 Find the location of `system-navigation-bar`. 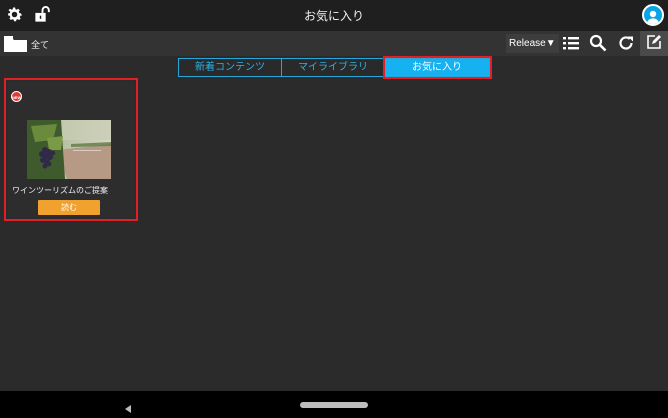

system-navigation-bar is located at coordinates (334, 404).